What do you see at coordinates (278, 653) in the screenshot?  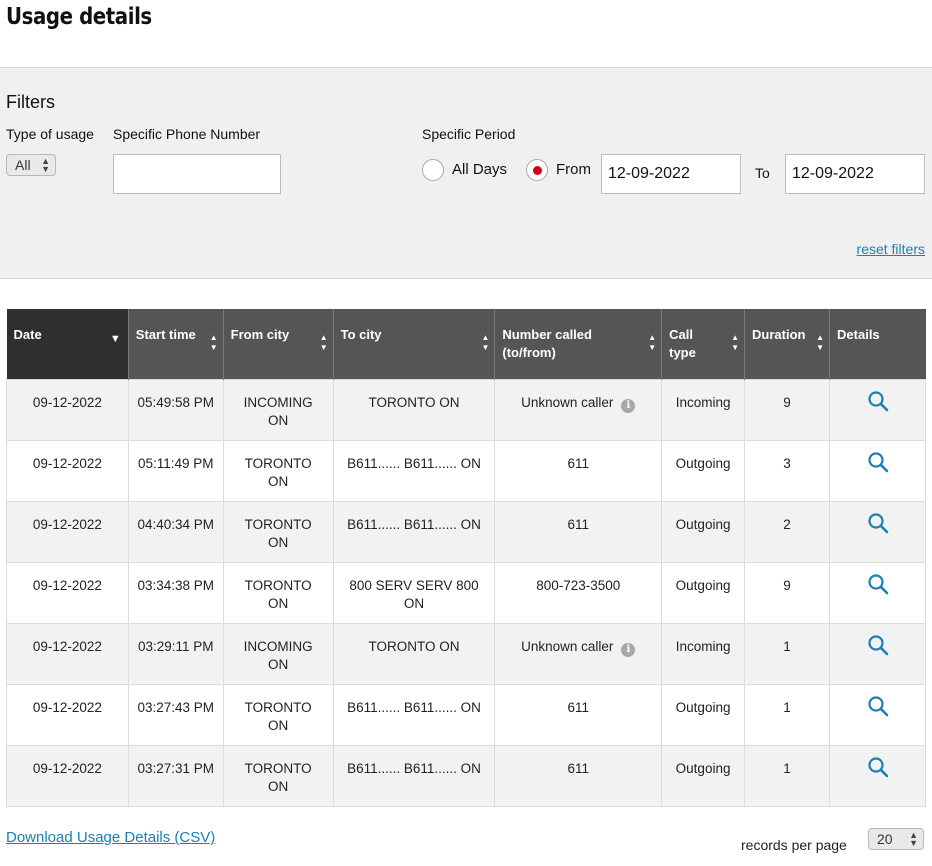 I see `cell-from-city: INCOMING ON` at bounding box center [278, 653].